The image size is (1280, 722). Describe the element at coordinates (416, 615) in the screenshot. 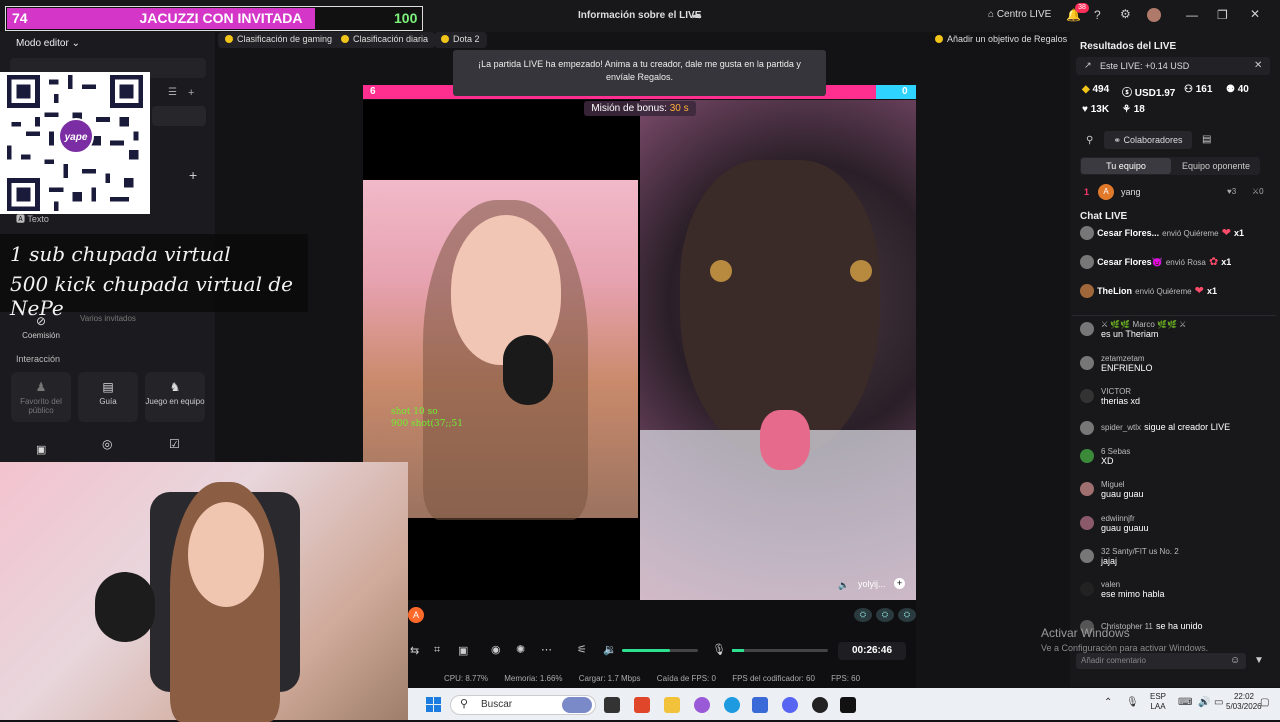

I see `host-avatar: A` at that location.